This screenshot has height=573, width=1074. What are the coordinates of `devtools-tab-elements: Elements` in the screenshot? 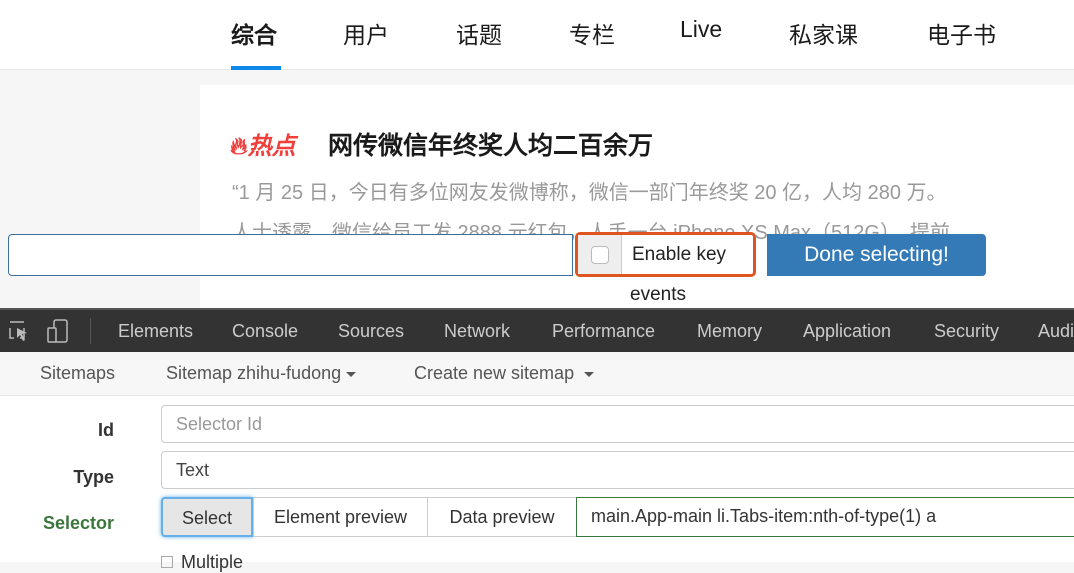 It's located at (155, 331).